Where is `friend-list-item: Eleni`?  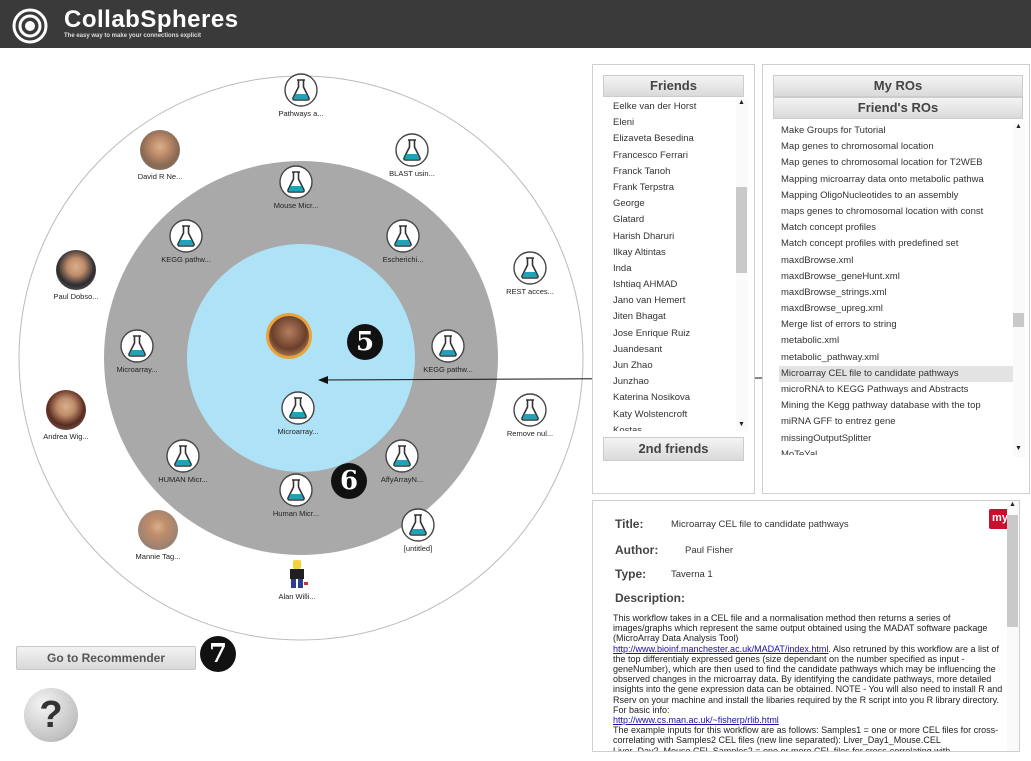 friend-list-item: Eleni is located at coordinates (673, 123).